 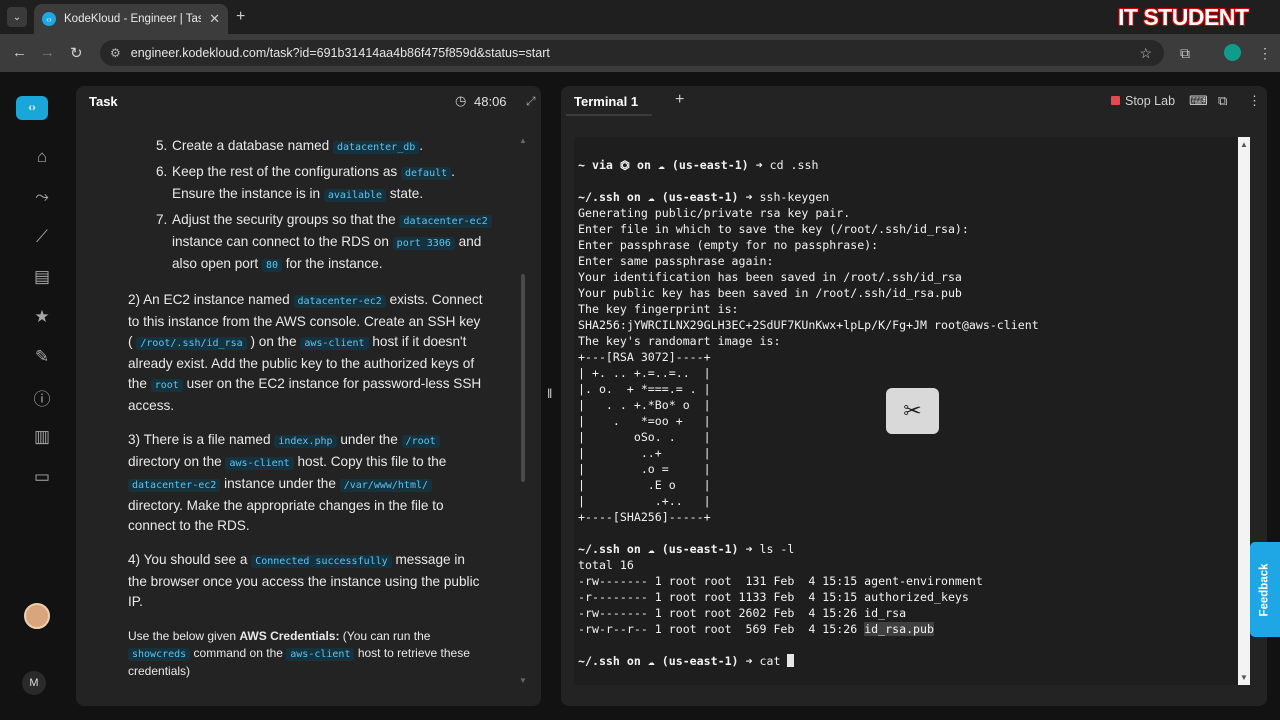 What do you see at coordinates (426, 173) in the screenshot?
I see `inline-code: default` at bounding box center [426, 173].